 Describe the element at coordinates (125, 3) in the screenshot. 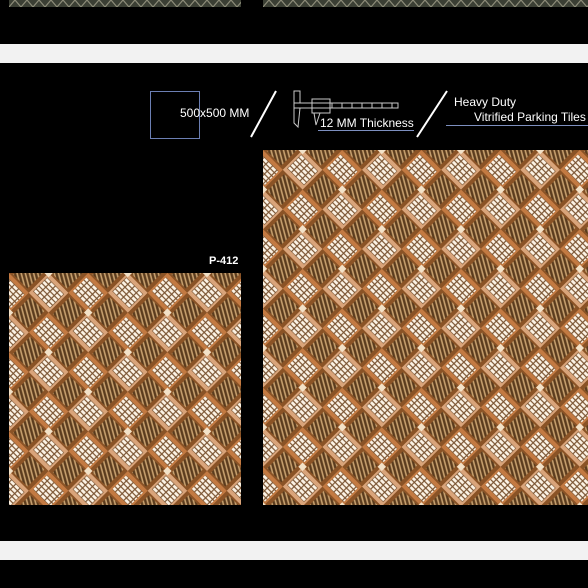

I see `previous-tile-strip-left` at that location.